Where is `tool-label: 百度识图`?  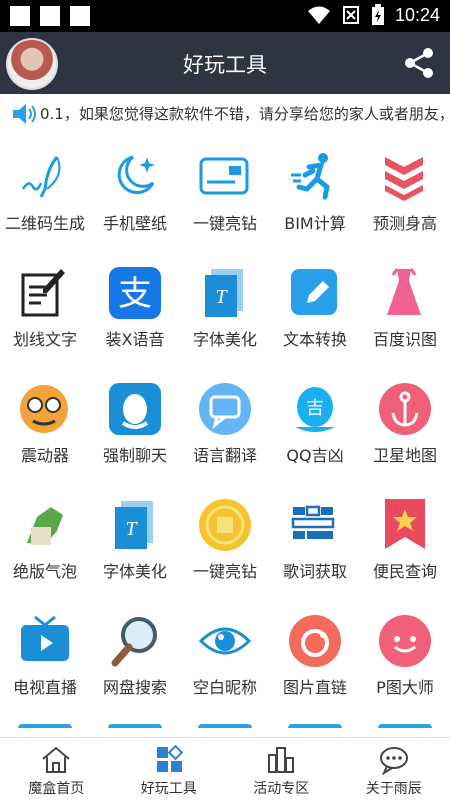
tool-label: 百度识图 is located at coordinates (404, 339).